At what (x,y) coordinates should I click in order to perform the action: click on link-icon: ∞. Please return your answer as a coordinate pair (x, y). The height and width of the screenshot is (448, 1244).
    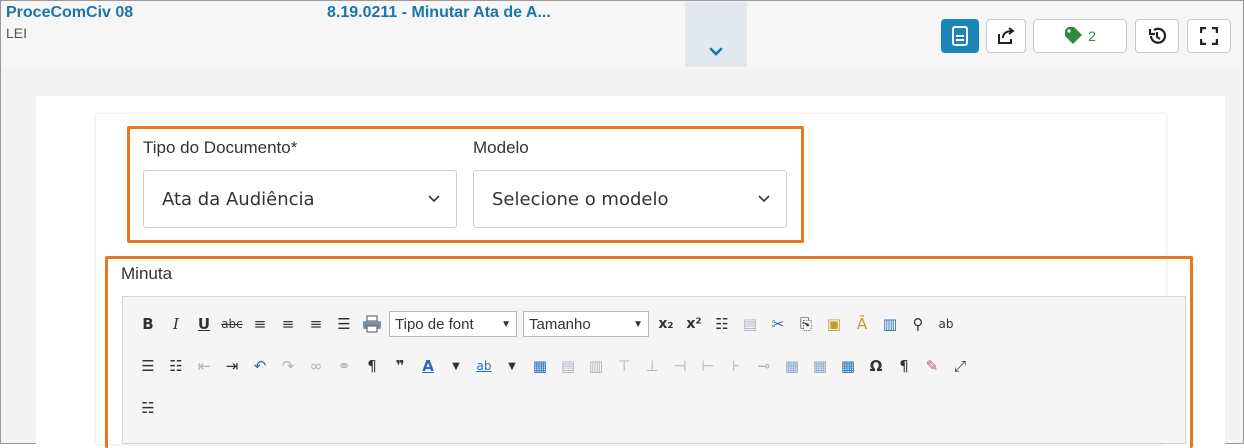
    Looking at the image, I should click on (316, 366).